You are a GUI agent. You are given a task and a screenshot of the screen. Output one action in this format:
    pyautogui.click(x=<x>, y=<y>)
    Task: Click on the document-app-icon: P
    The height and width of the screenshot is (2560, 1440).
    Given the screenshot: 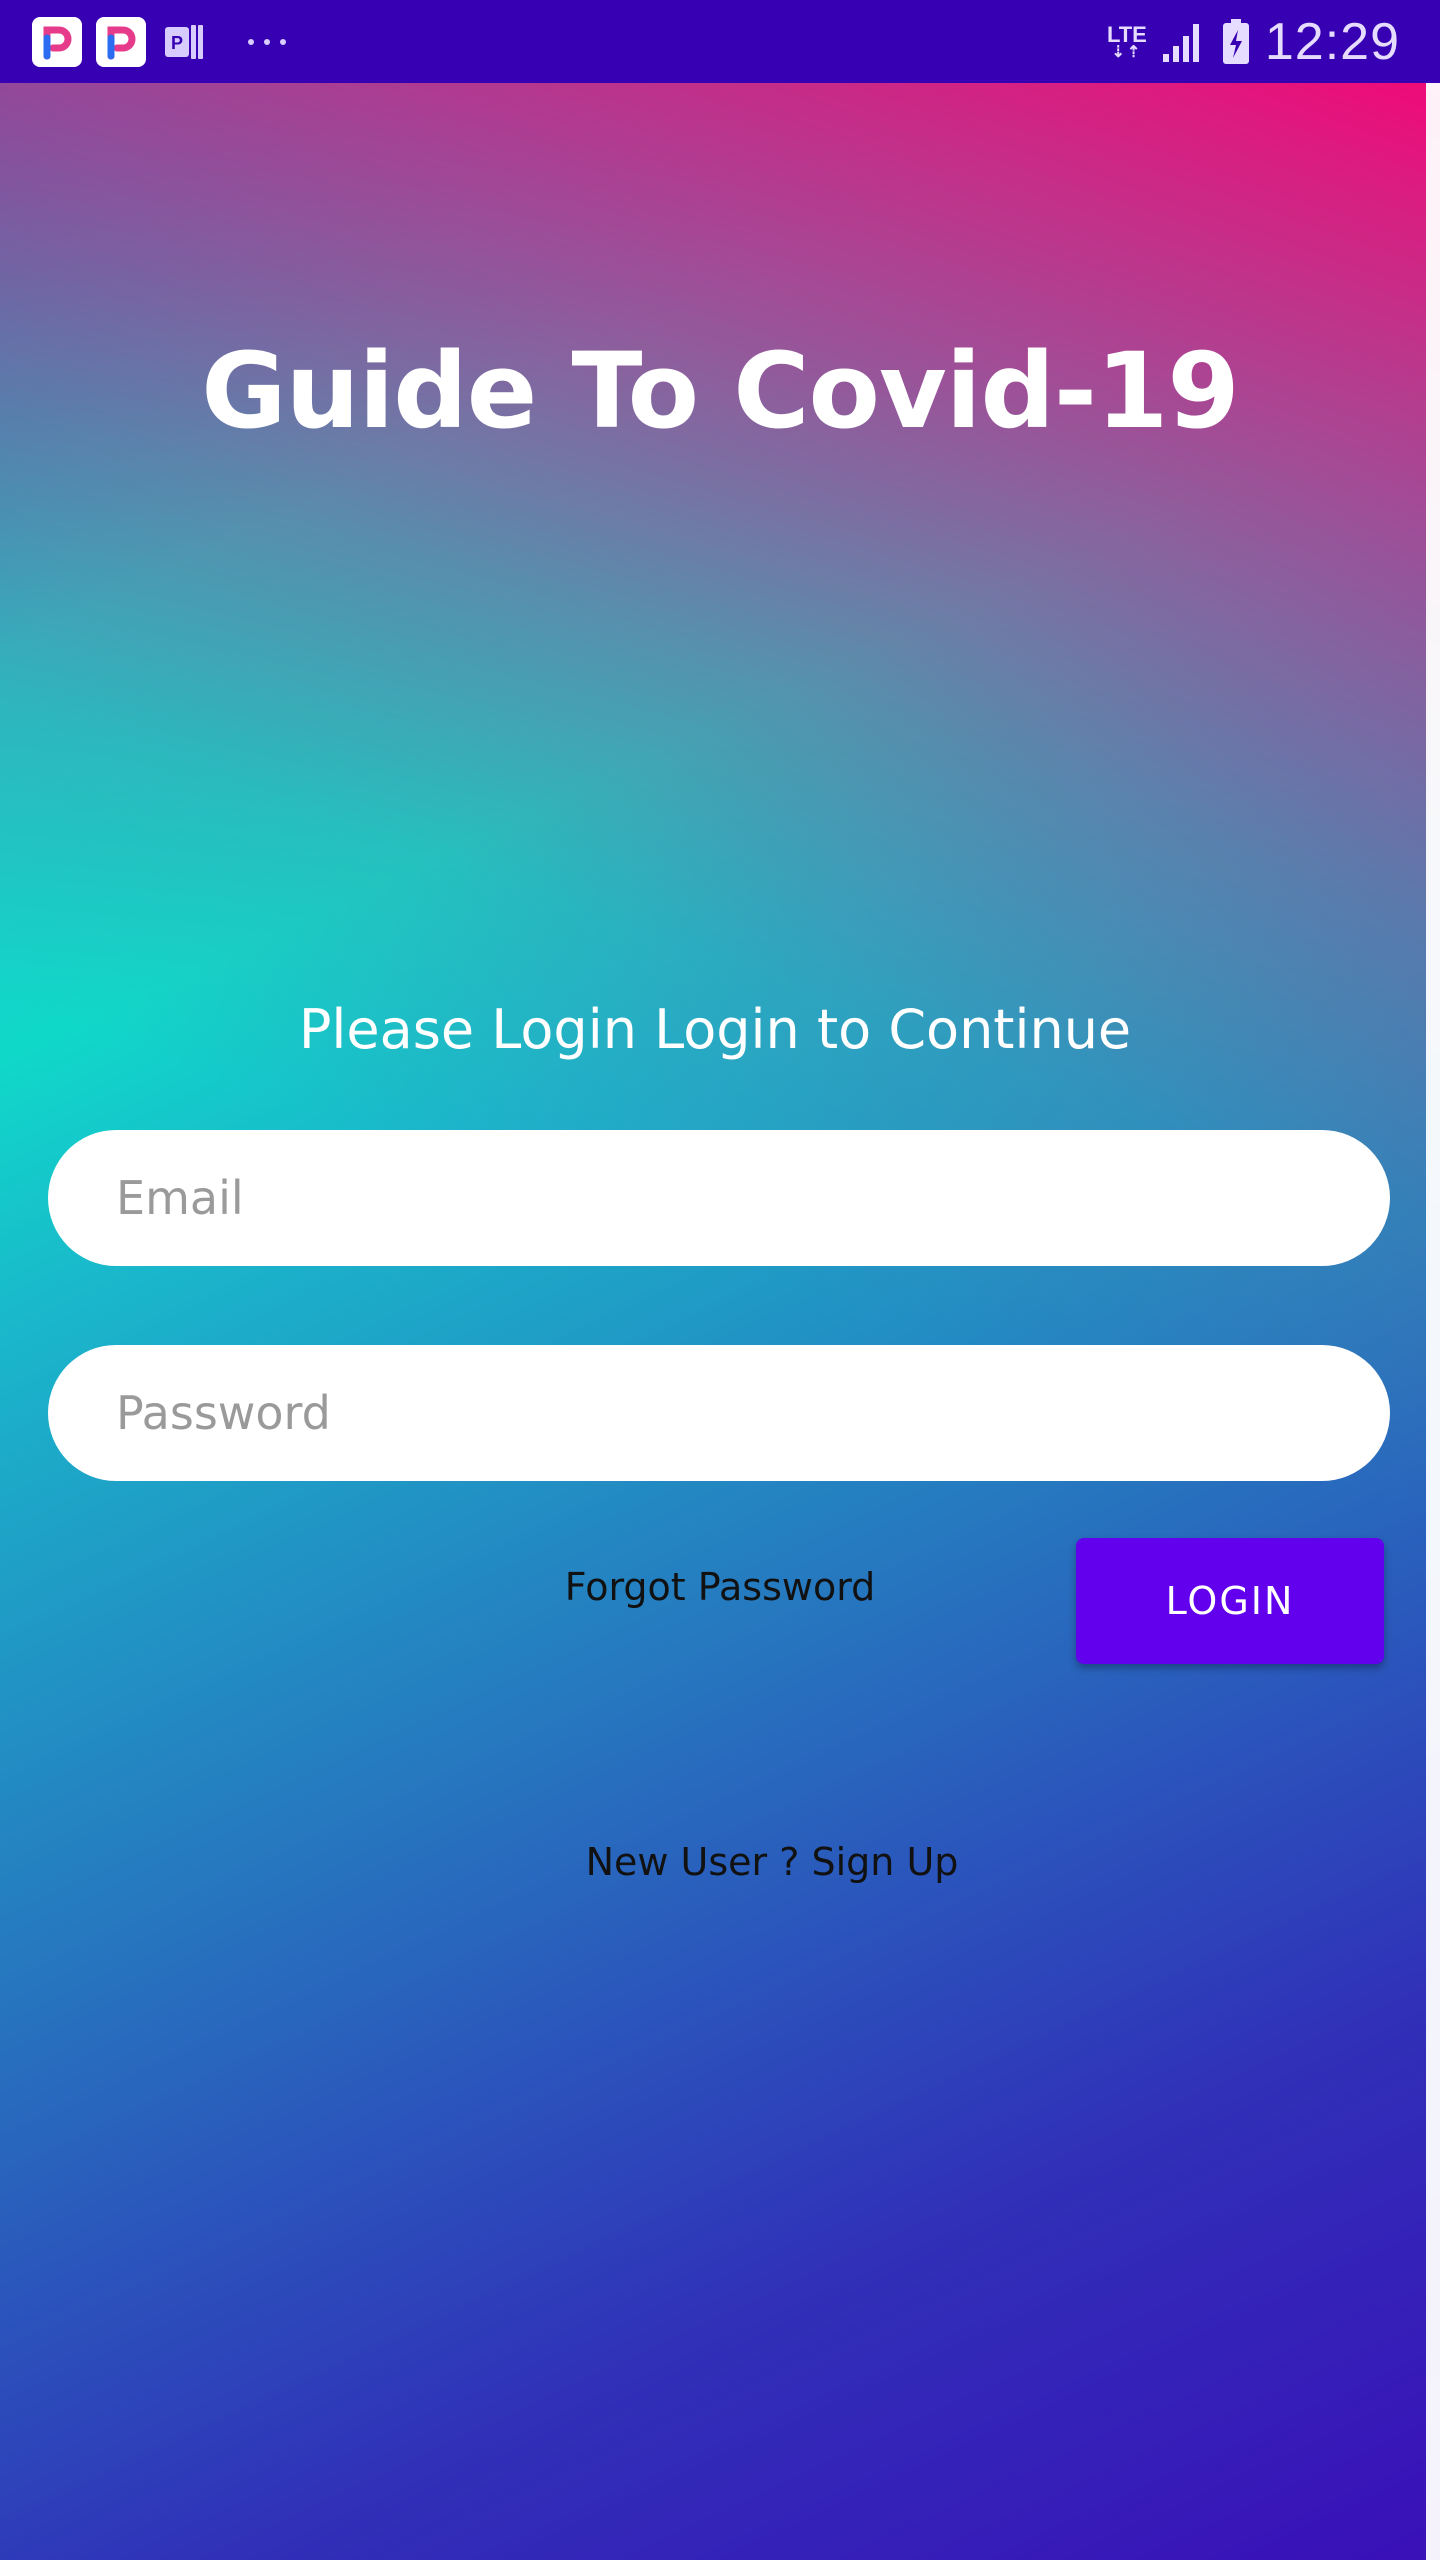 What is the action you would take?
    pyautogui.click(x=184, y=42)
    